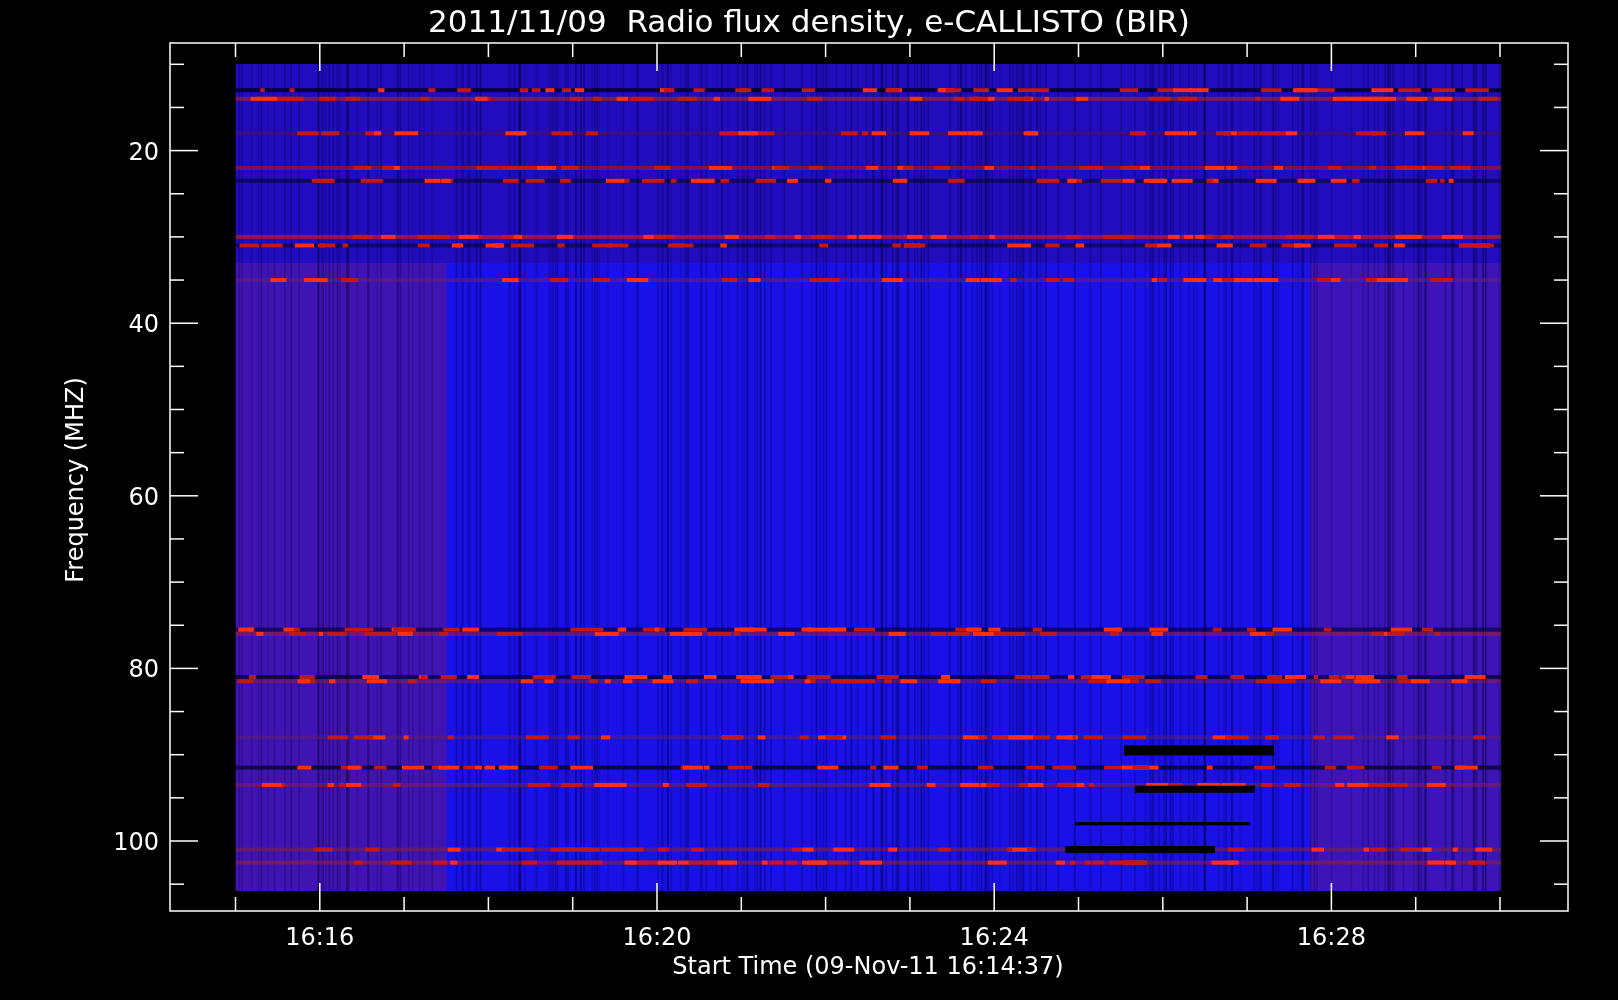 The height and width of the screenshot is (1000, 1618). What do you see at coordinates (75, 480) in the screenshot?
I see `axis-label: Frequency (MHZ)` at bounding box center [75, 480].